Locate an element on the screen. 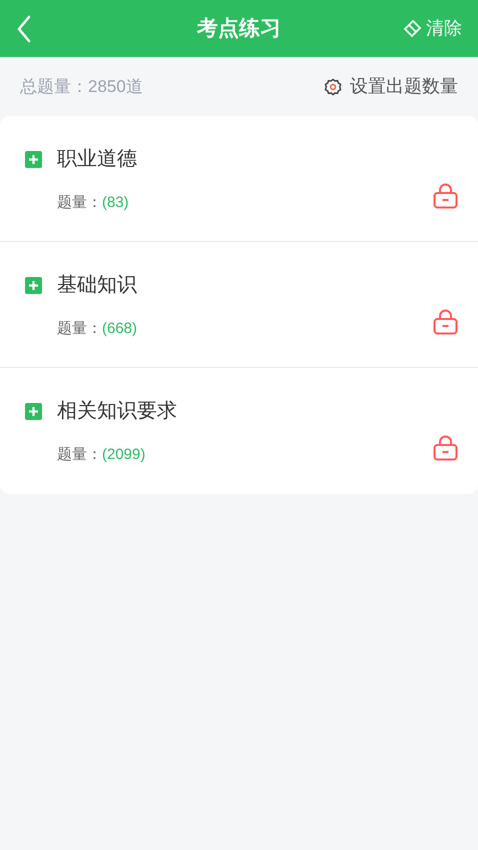 The height and width of the screenshot is (850, 478). page-title: 考点练习 is located at coordinates (239, 29).